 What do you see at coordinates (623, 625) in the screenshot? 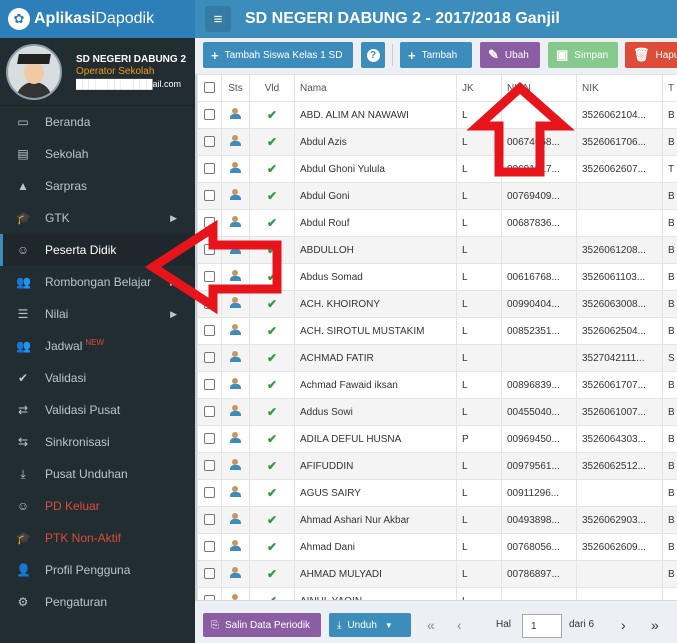
I see `next-page-icon: ›` at bounding box center [623, 625].